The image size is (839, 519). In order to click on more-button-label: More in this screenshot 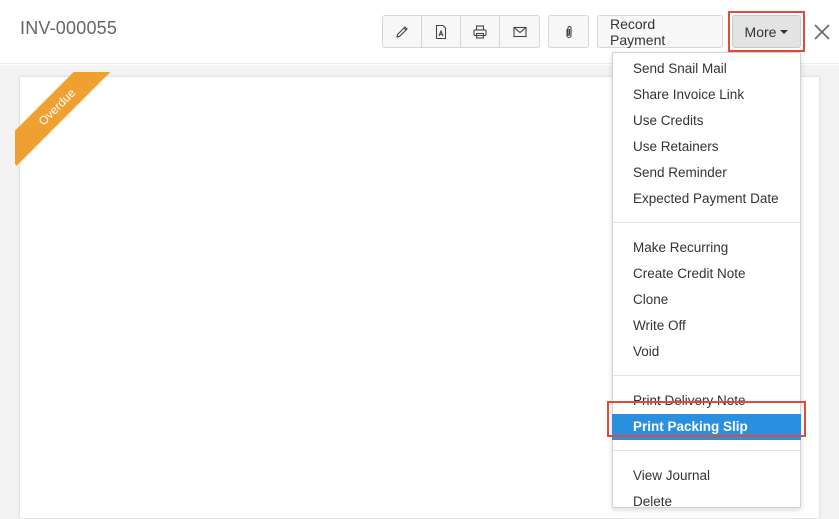, I will do `click(760, 31)`.